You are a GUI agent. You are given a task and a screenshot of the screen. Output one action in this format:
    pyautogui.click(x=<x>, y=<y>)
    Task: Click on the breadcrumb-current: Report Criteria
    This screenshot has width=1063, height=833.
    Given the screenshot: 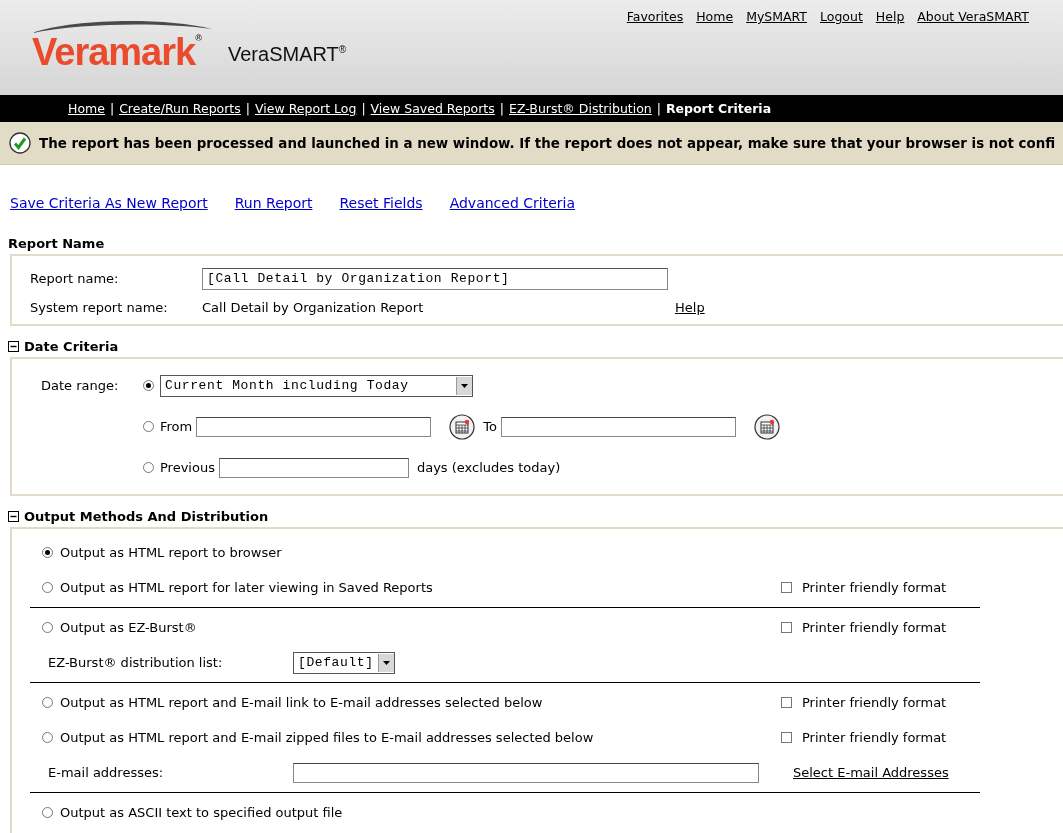 What is the action you would take?
    pyautogui.click(x=719, y=108)
    